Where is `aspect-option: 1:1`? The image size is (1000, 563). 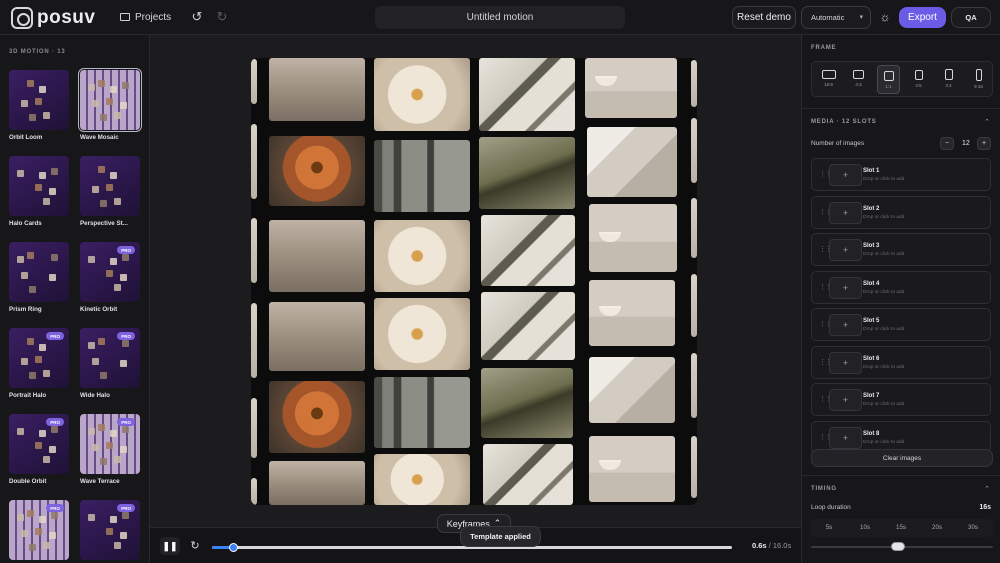
aspect-option: 1:1 is located at coordinates (888, 79).